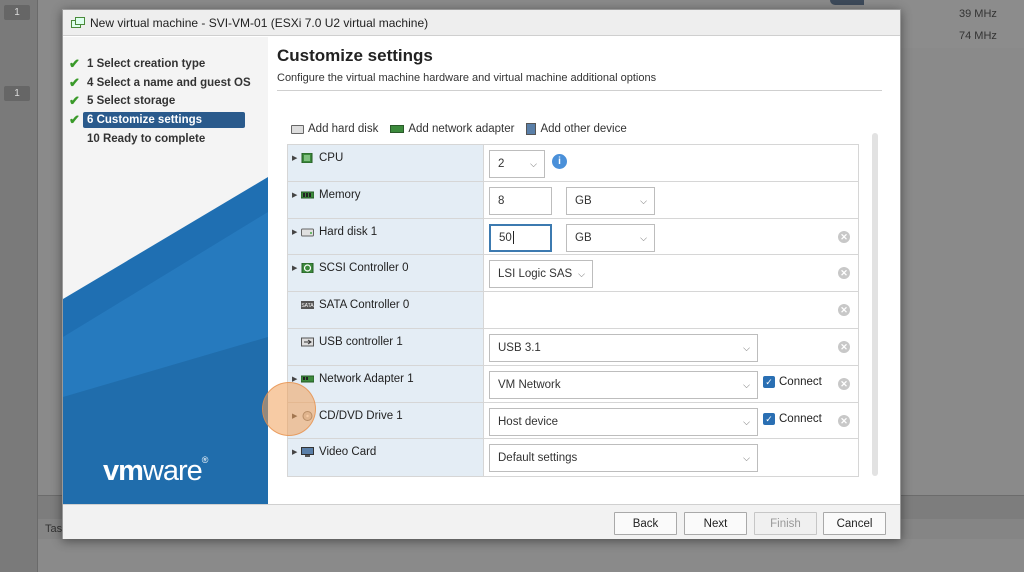  I want to click on table-row-usb-controller: USB controller 1 USB 3.1 ⌵ ✕, so click(573, 347).